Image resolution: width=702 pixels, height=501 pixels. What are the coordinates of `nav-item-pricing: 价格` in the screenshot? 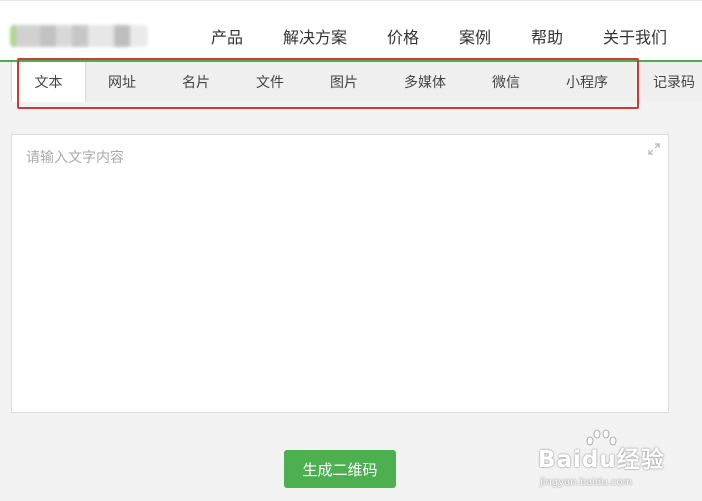 It's located at (403, 36).